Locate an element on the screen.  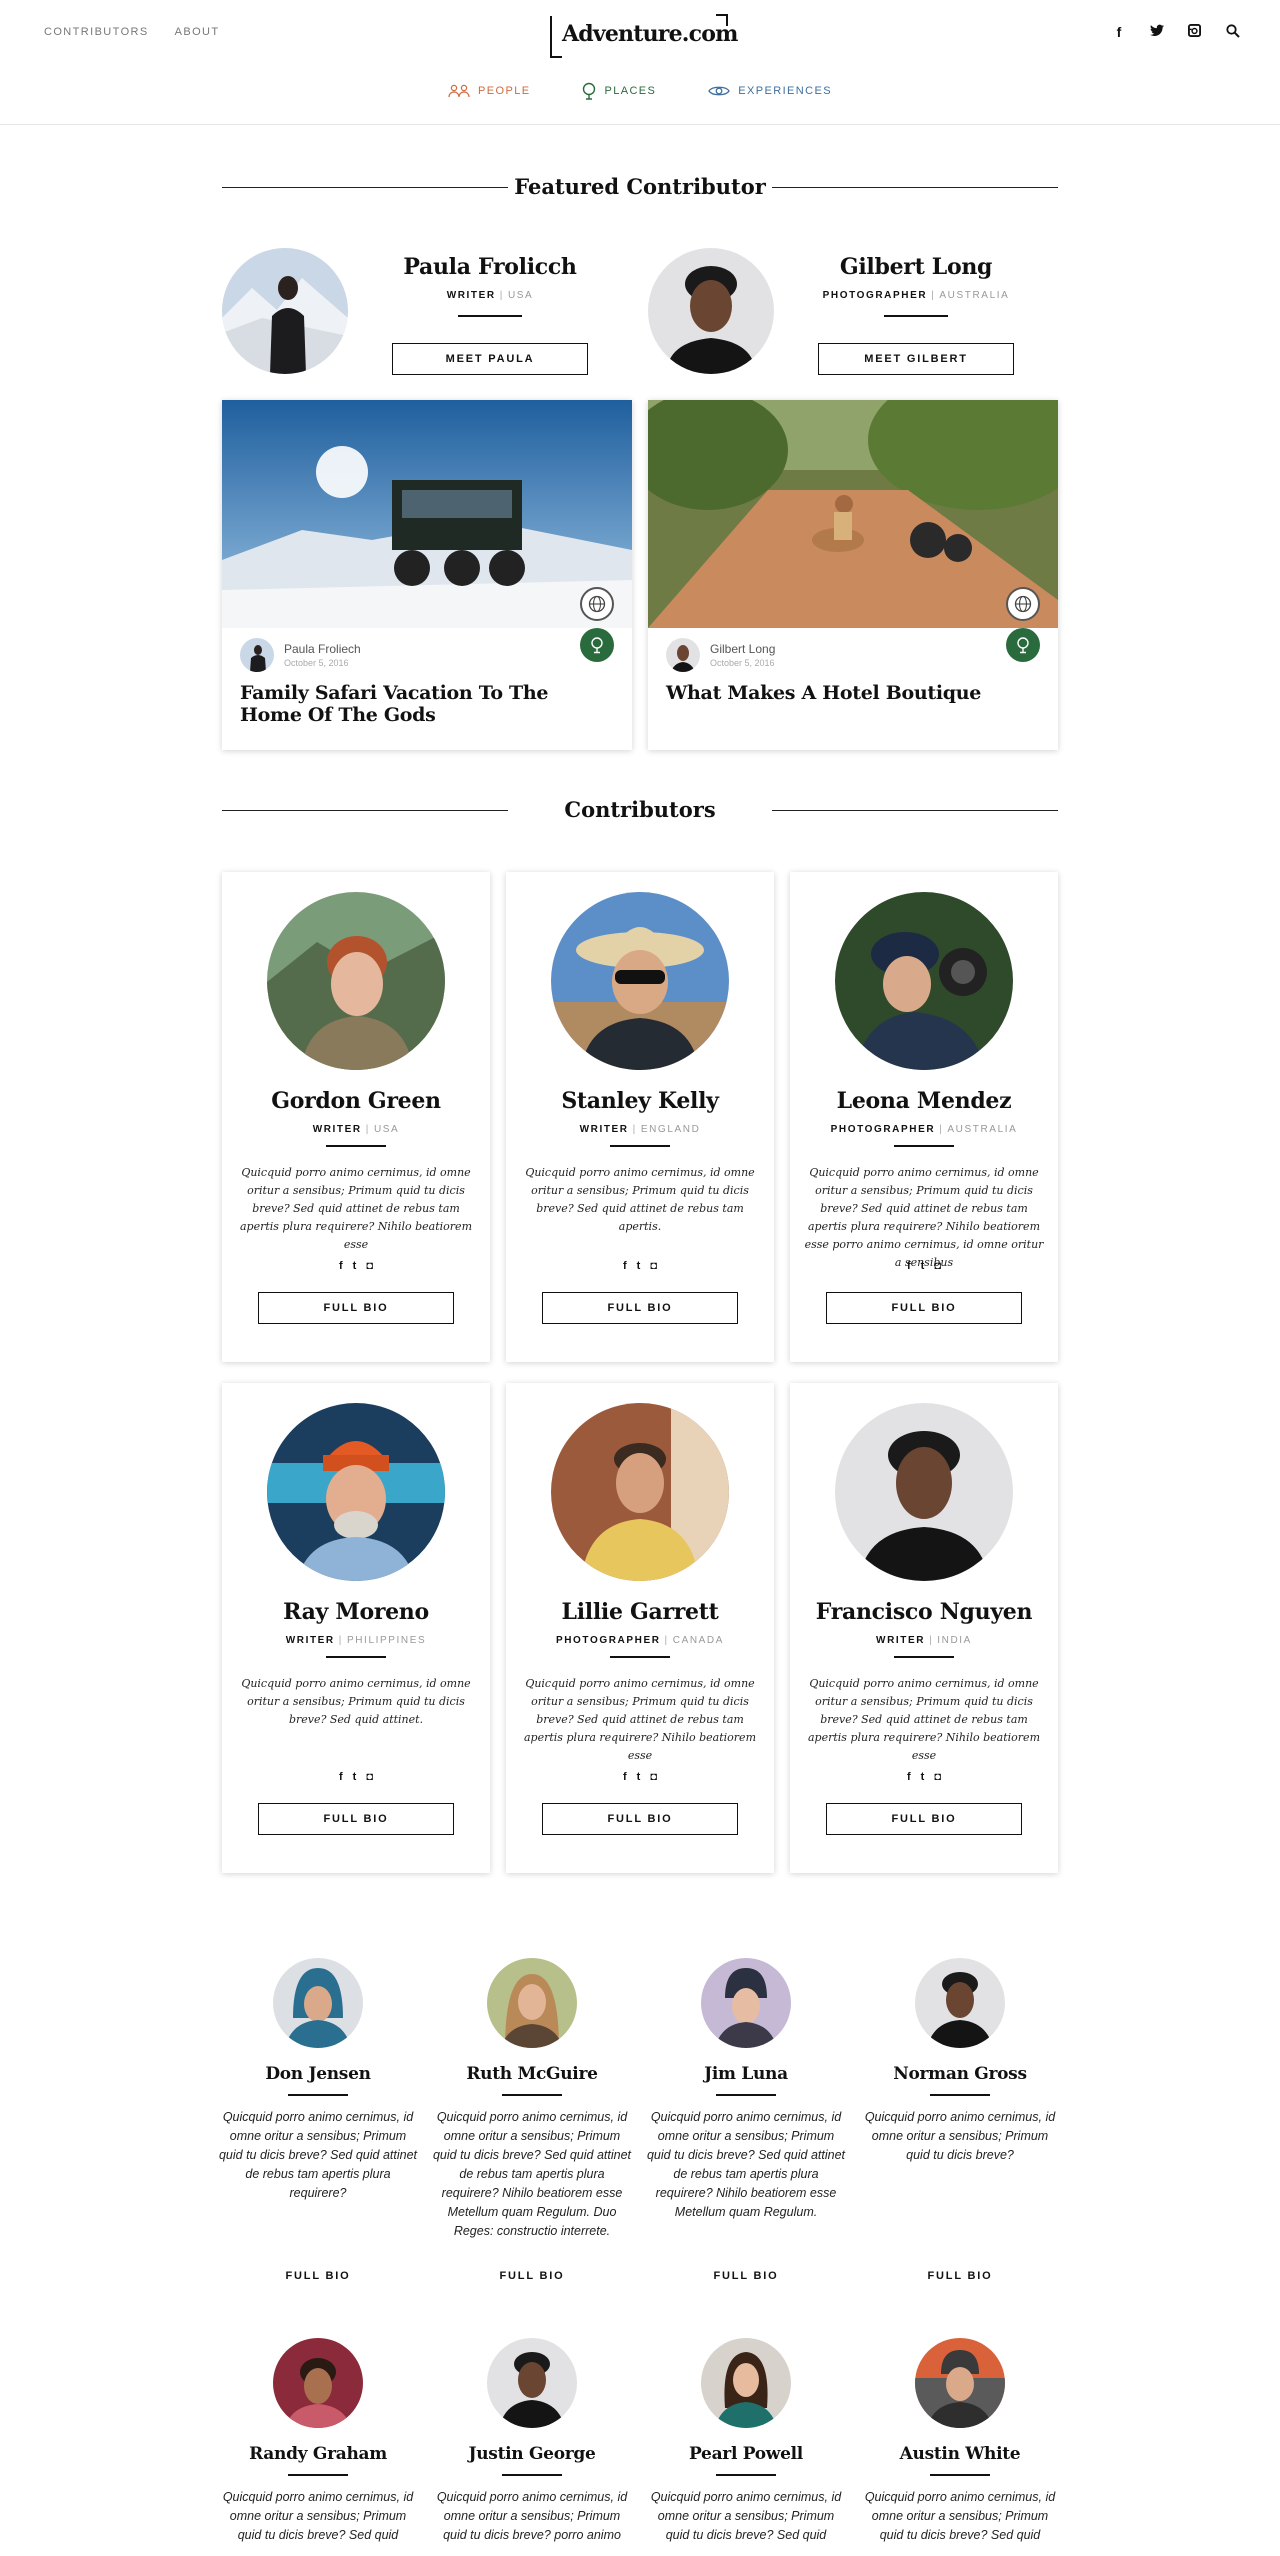
globe-pin-icon is located at coordinates (589, 91).